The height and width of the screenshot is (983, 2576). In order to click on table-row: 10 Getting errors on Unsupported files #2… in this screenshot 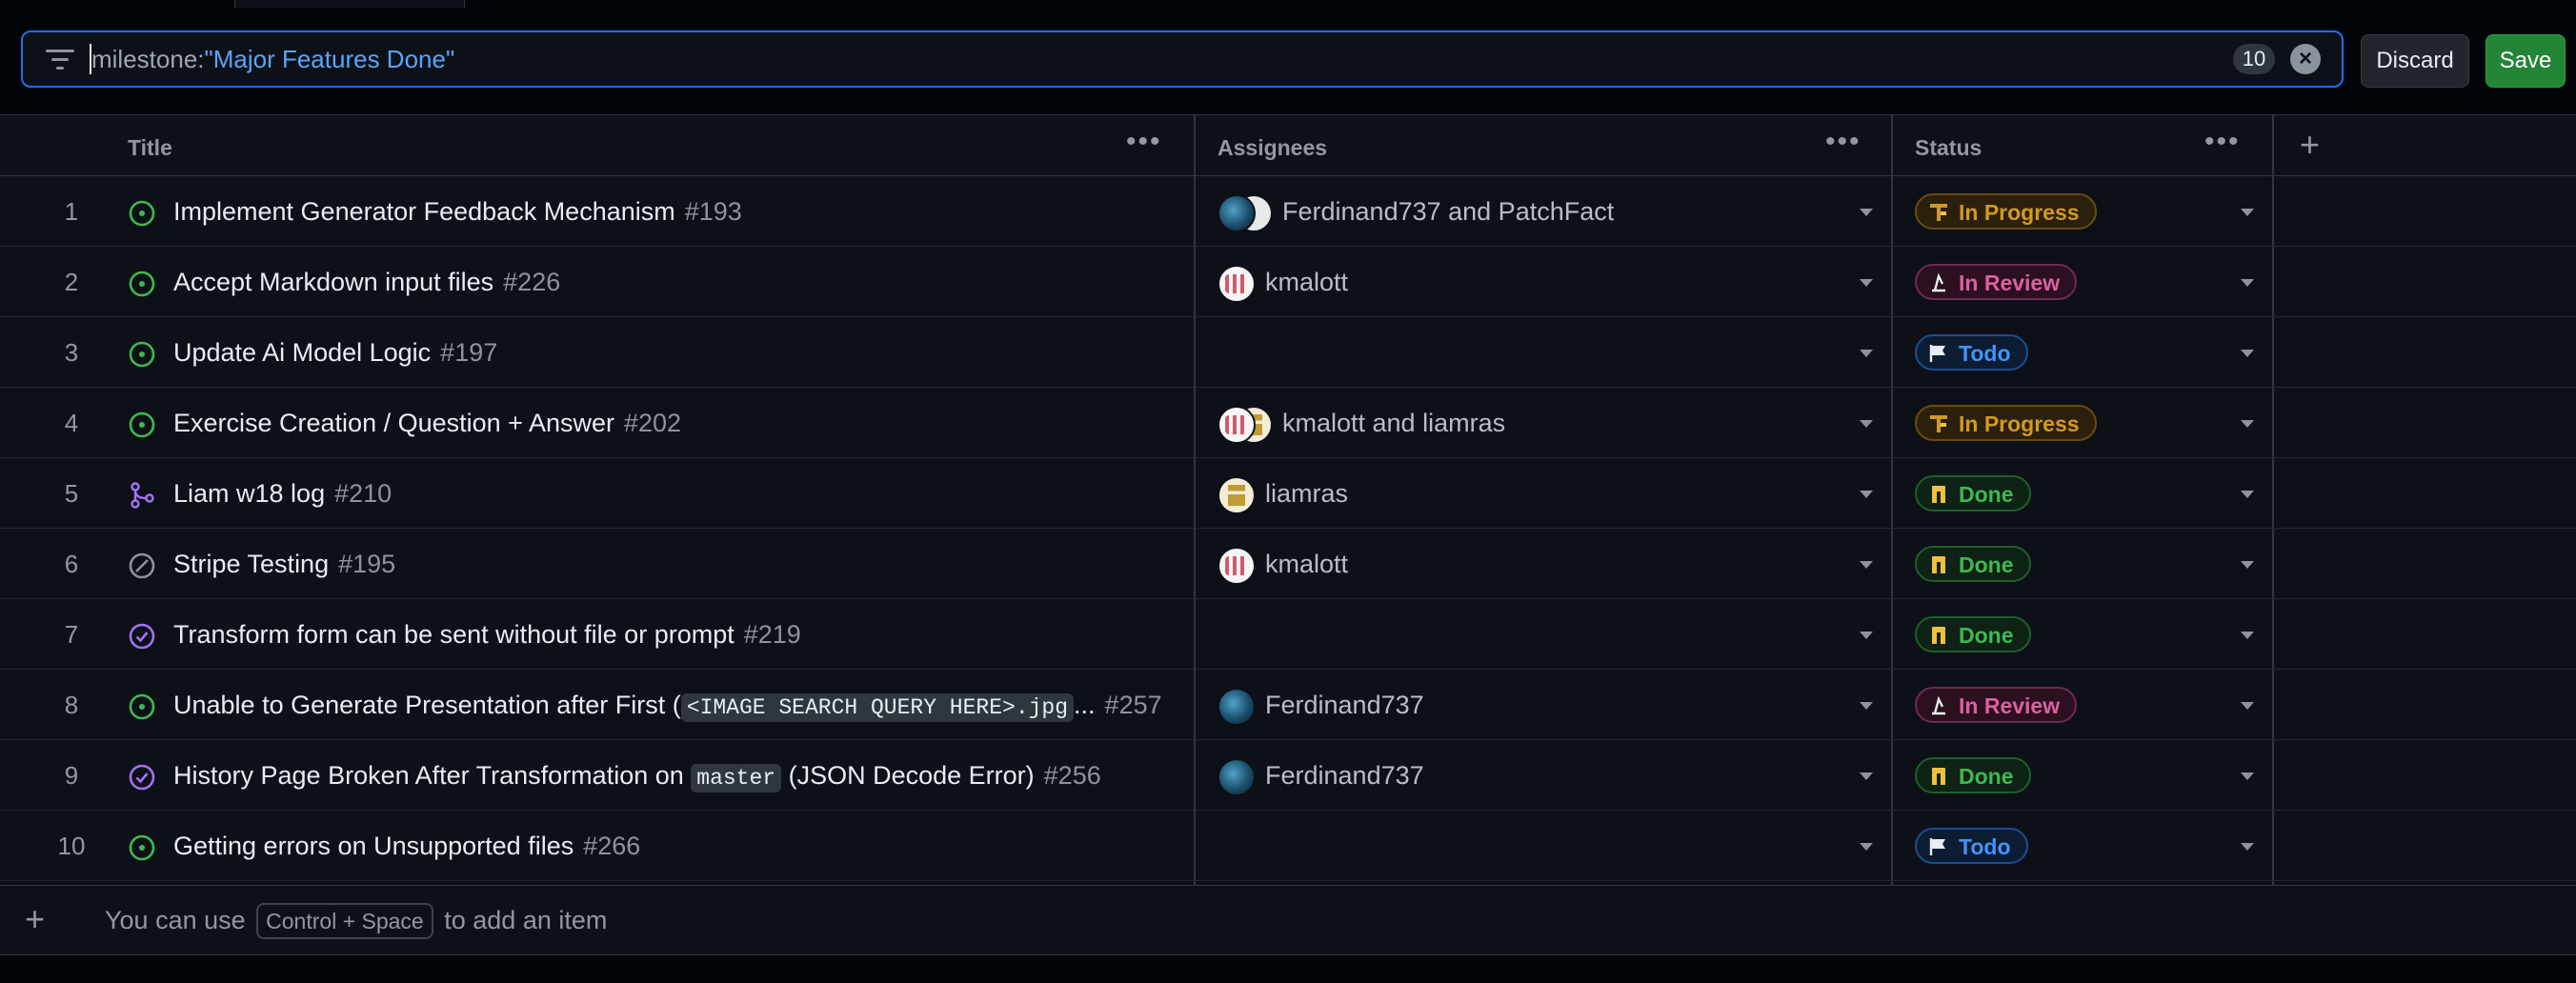, I will do `click(1288, 846)`.